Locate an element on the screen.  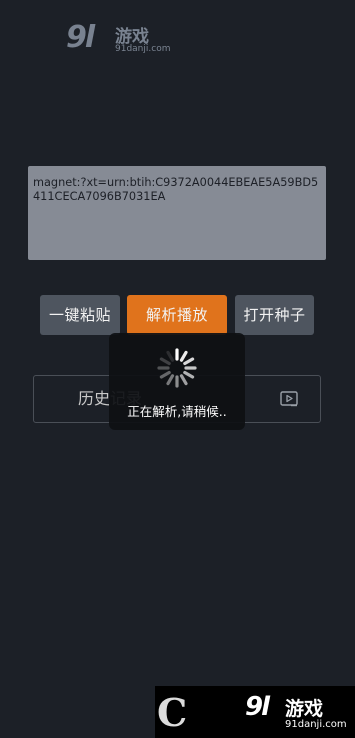
watermark-banner-bottom: C 9l 游戏 91danji.com is located at coordinates (255, 712).